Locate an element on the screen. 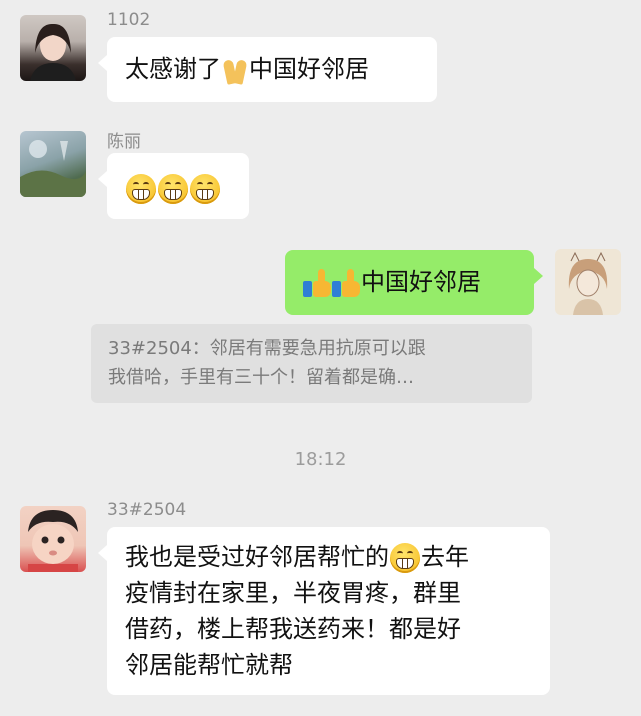 The width and height of the screenshot is (641, 716). message-bubble is located at coordinates (173, 186).